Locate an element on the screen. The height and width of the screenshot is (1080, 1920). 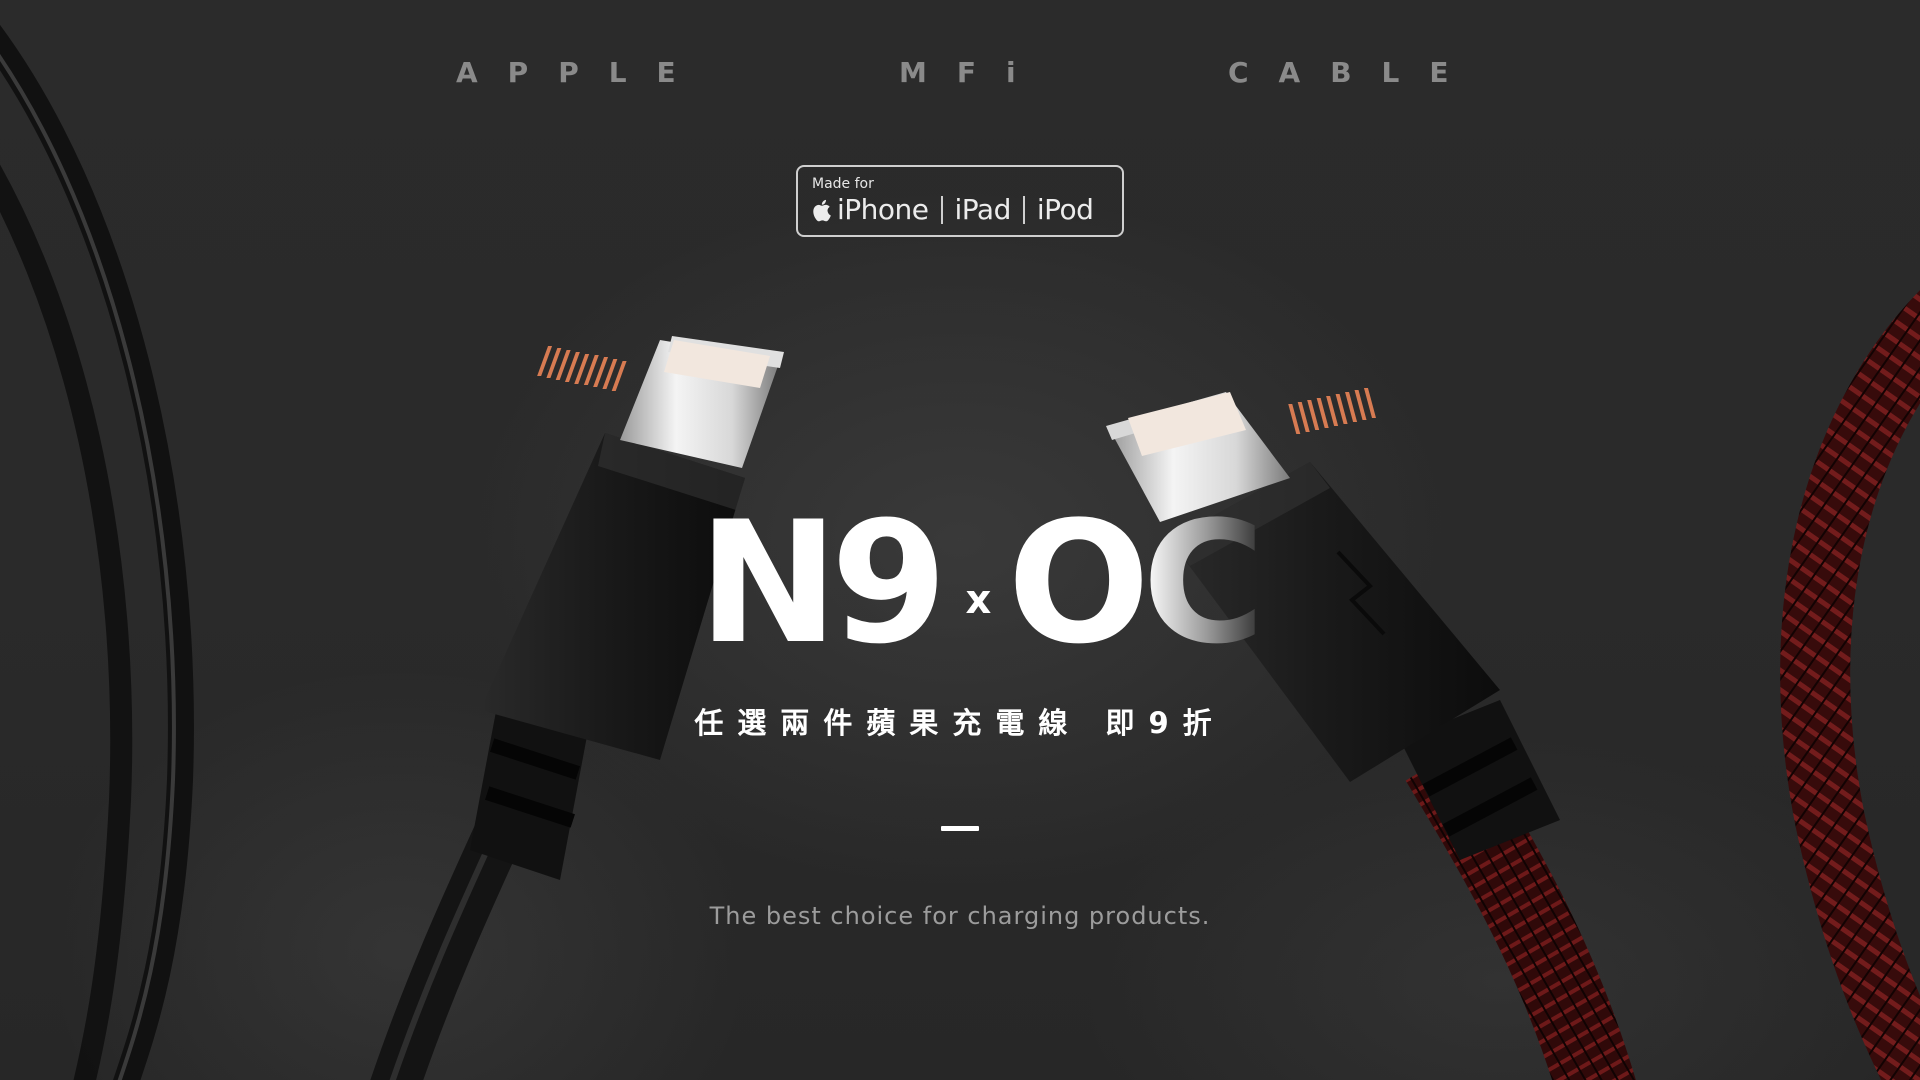
header-word-apple: APPLE is located at coordinates (581, 72).